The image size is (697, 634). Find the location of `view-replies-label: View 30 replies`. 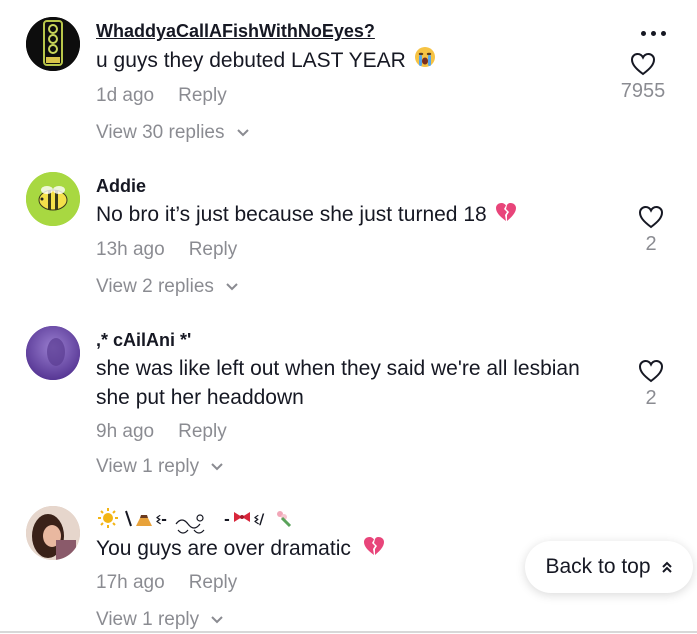

view-replies-label: View 30 replies is located at coordinates (160, 132).